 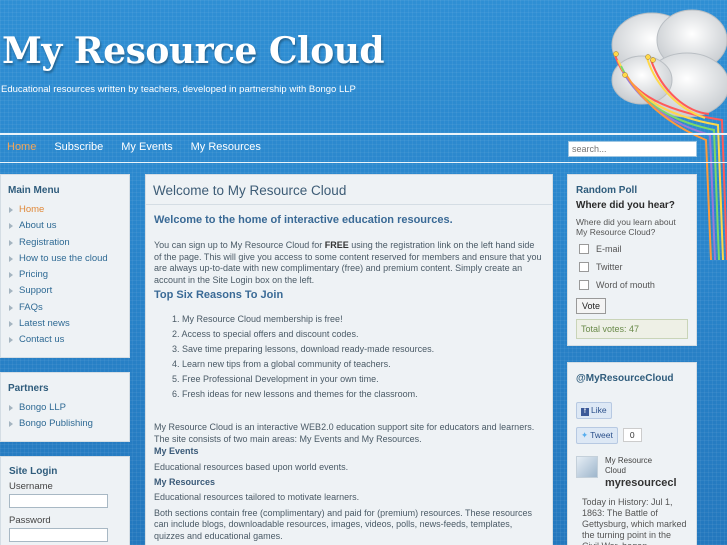 What do you see at coordinates (176, 451) in the screenshot?
I see `my-events-label: My Events` at bounding box center [176, 451].